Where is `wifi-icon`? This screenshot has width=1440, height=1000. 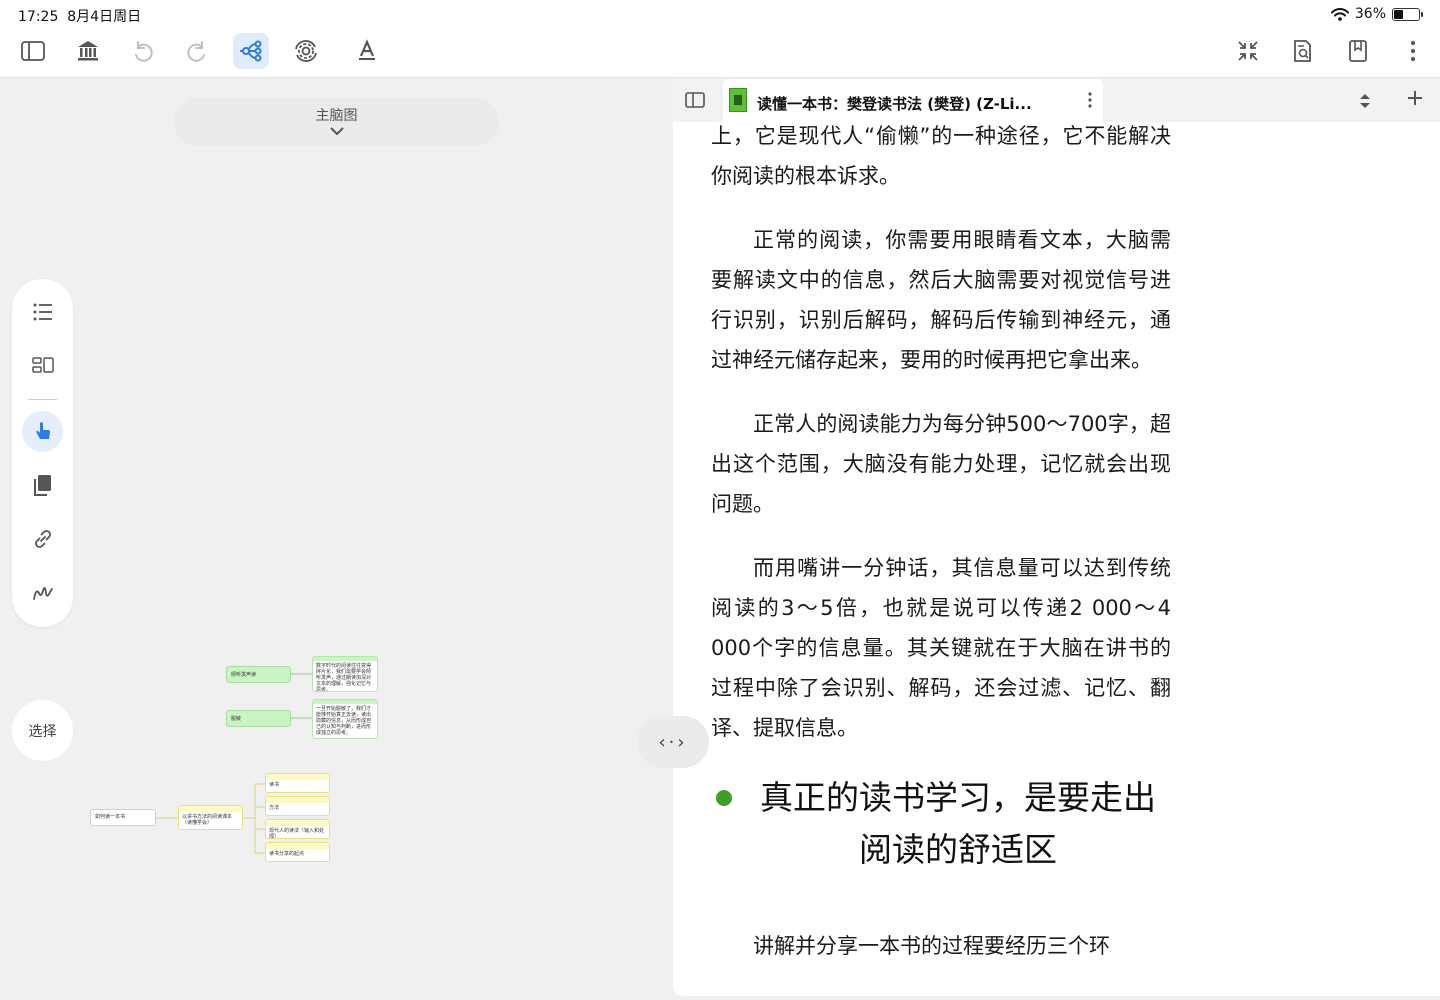 wifi-icon is located at coordinates (1339, 14).